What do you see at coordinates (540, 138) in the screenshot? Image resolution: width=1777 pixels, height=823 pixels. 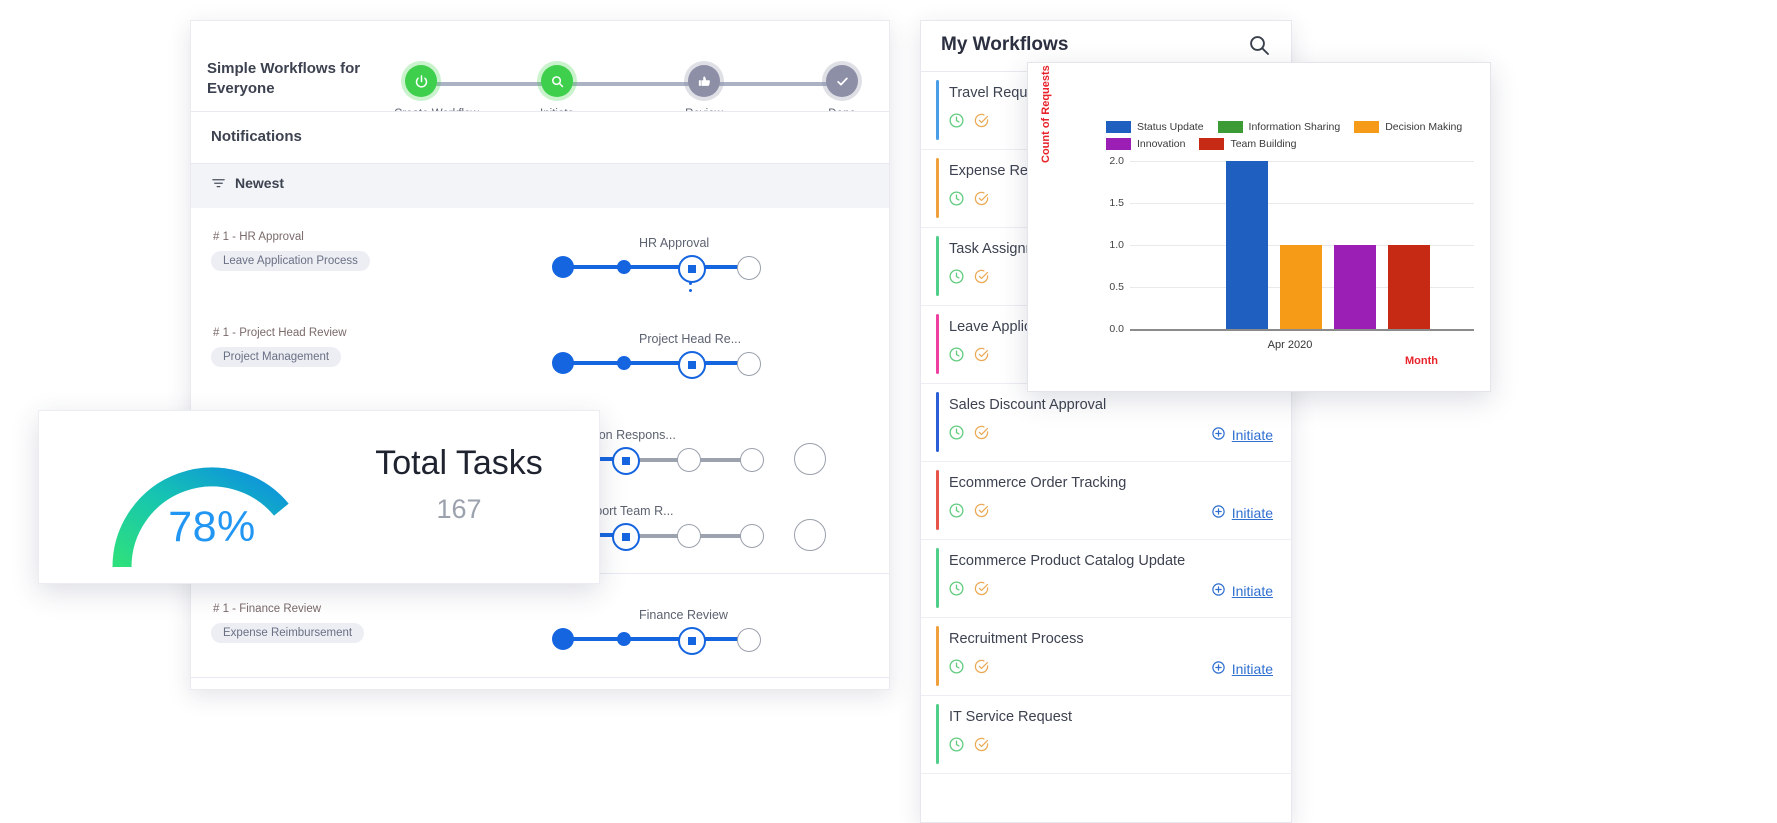 I see `notifications-header: Notifications` at bounding box center [540, 138].